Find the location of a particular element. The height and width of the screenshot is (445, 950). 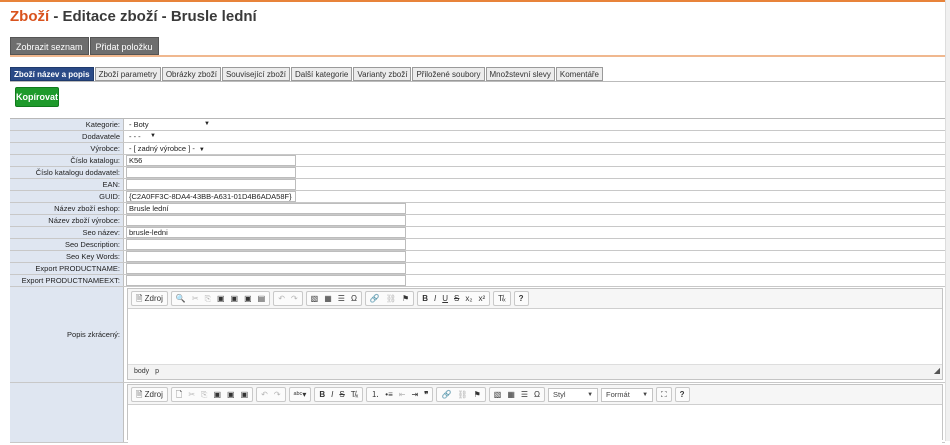

status-path-p: p is located at coordinates (157, 371).